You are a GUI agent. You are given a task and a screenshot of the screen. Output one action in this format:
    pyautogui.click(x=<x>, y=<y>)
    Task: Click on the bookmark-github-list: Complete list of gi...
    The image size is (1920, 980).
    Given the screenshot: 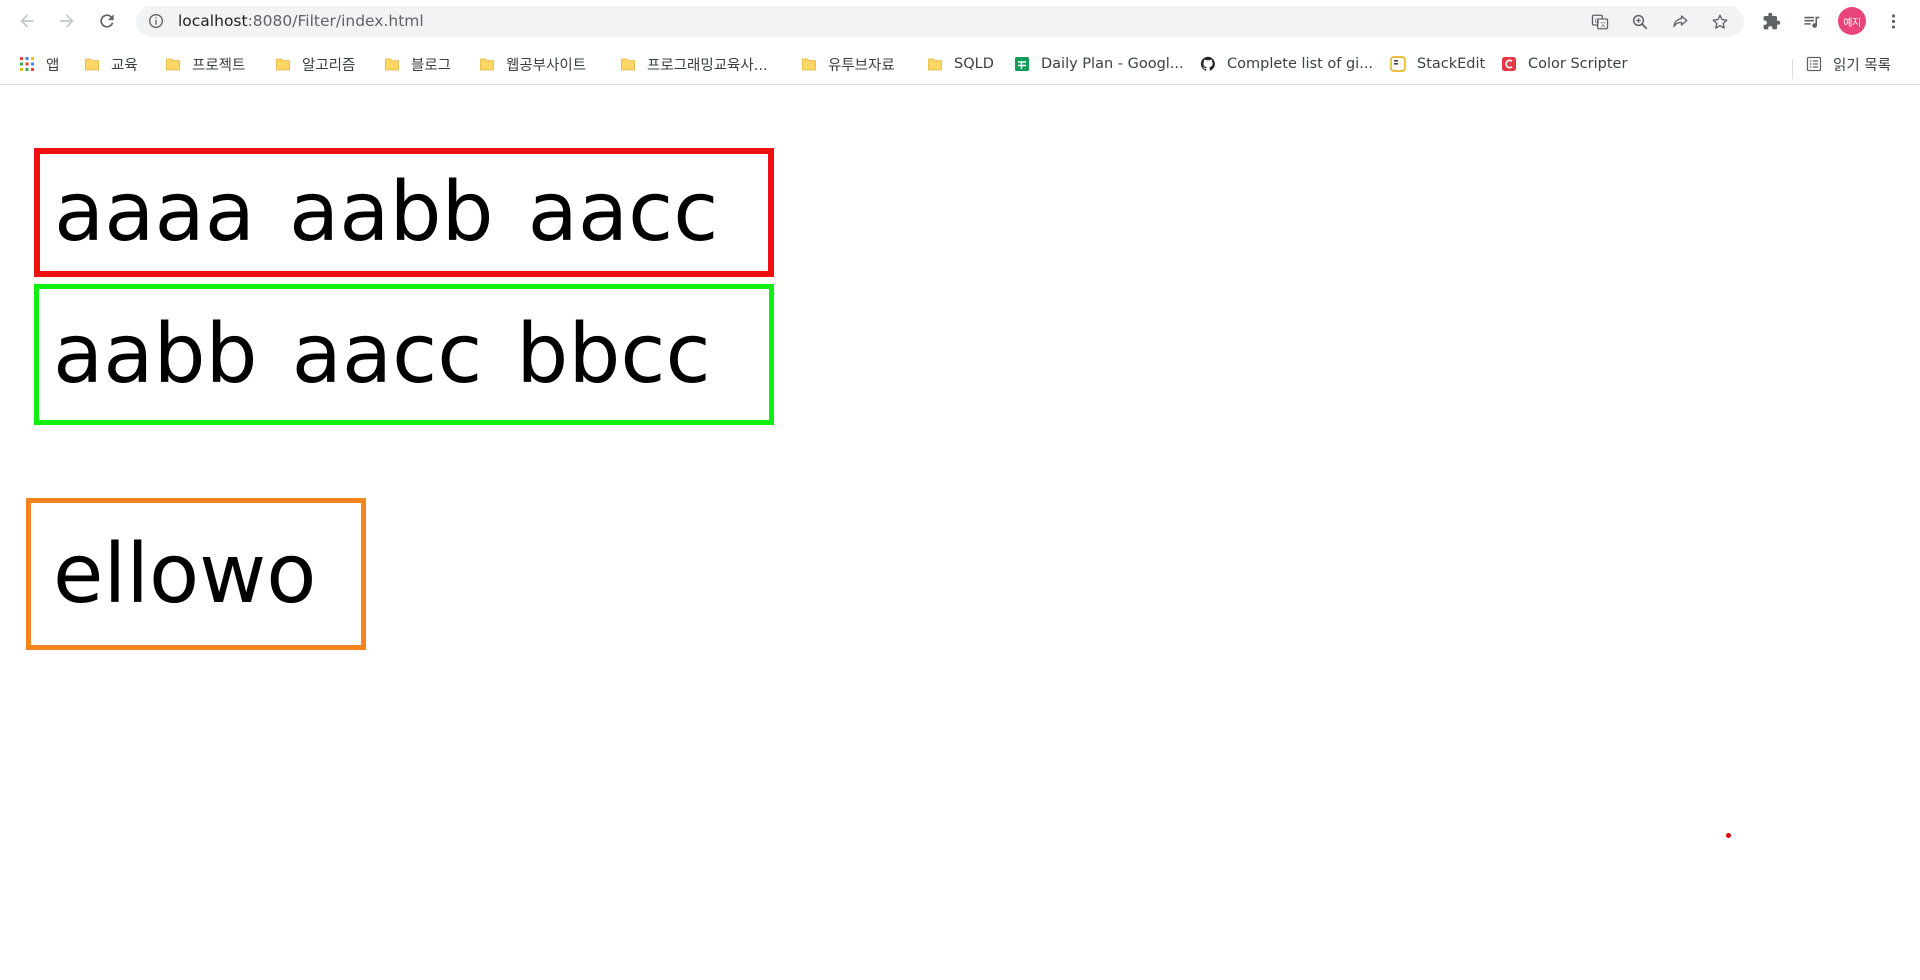 What is the action you would take?
    pyautogui.click(x=1286, y=64)
    